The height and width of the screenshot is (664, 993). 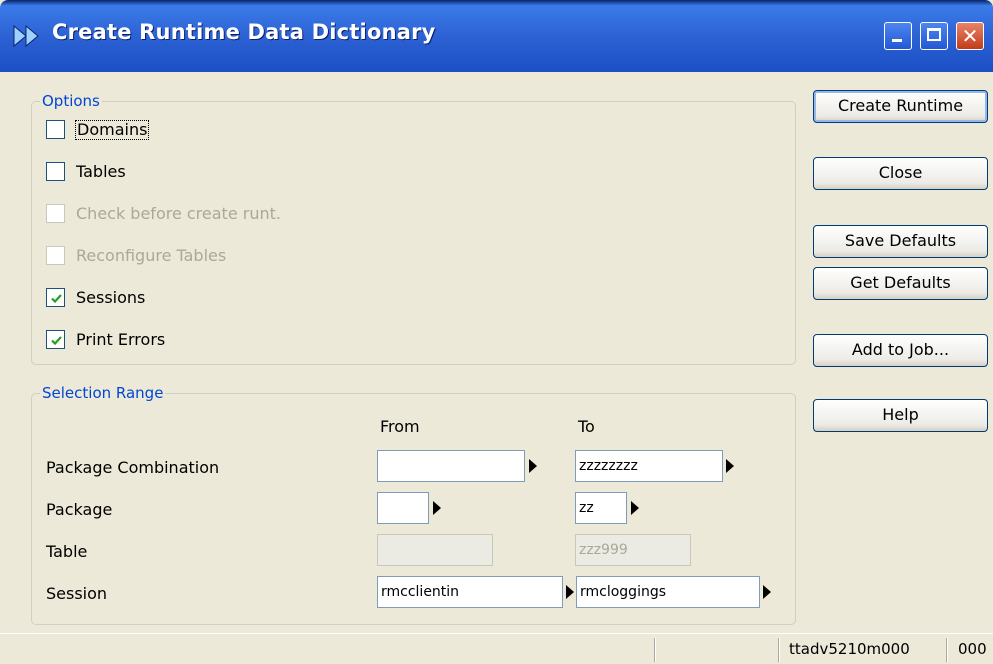 I want to click on help-button: Help, so click(x=900, y=415).